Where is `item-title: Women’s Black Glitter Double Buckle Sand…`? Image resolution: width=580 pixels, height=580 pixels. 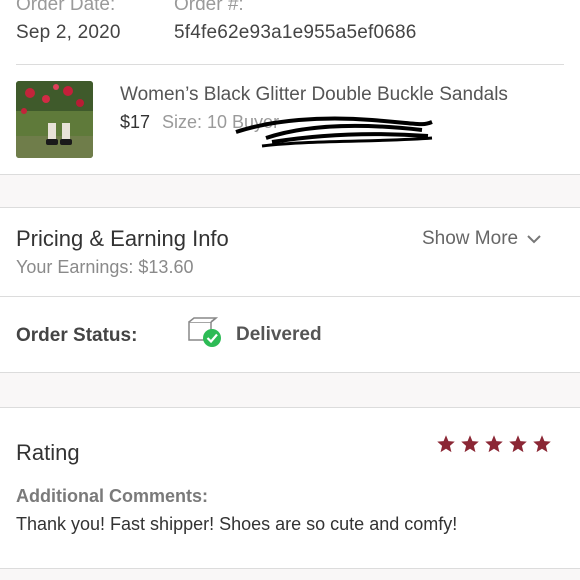 item-title: Women’s Black Glitter Double Buckle Sand… is located at coordinates (314, 95).